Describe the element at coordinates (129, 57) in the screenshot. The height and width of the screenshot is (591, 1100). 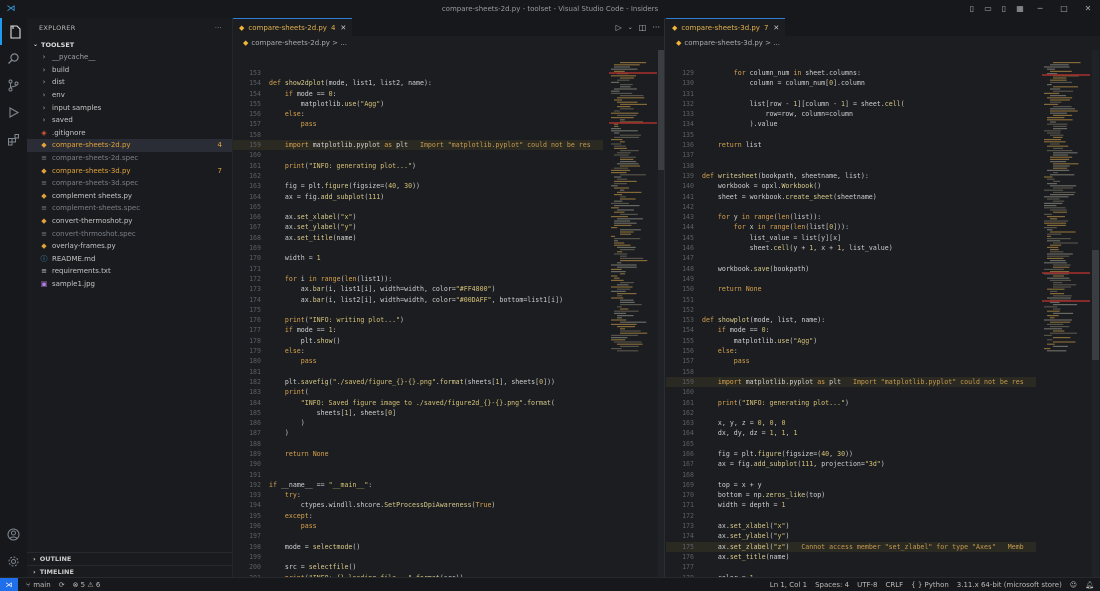
I see `tree-item: › __pycache__` at that location.